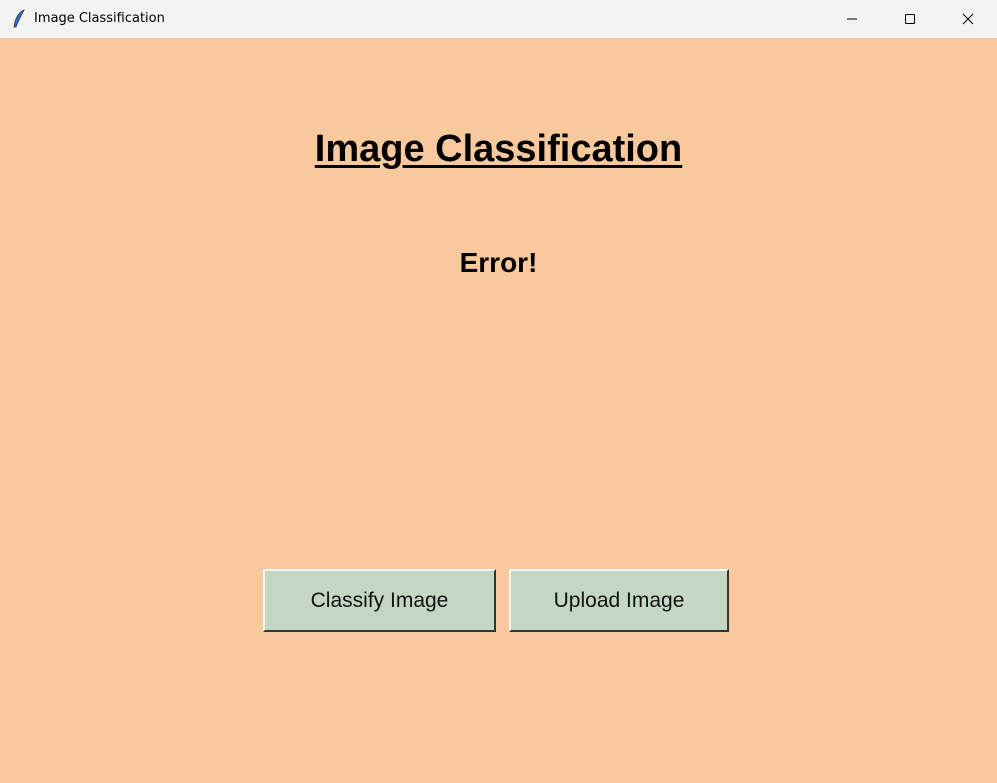 The height and width of the screenshot is (783, 997). I want to click on window-title: Image Classification, so click(99, 18).